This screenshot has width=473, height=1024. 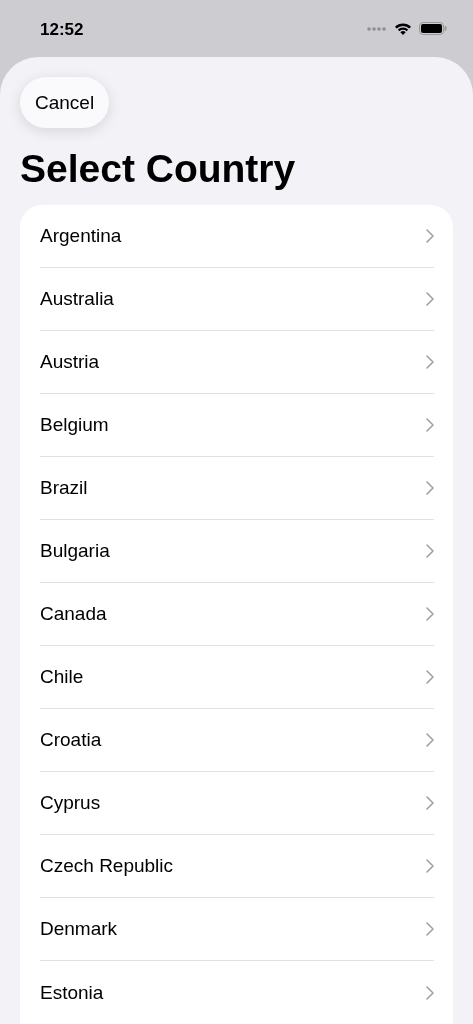 I want to click on page-title: Select Country, so click(x=158, y=169).